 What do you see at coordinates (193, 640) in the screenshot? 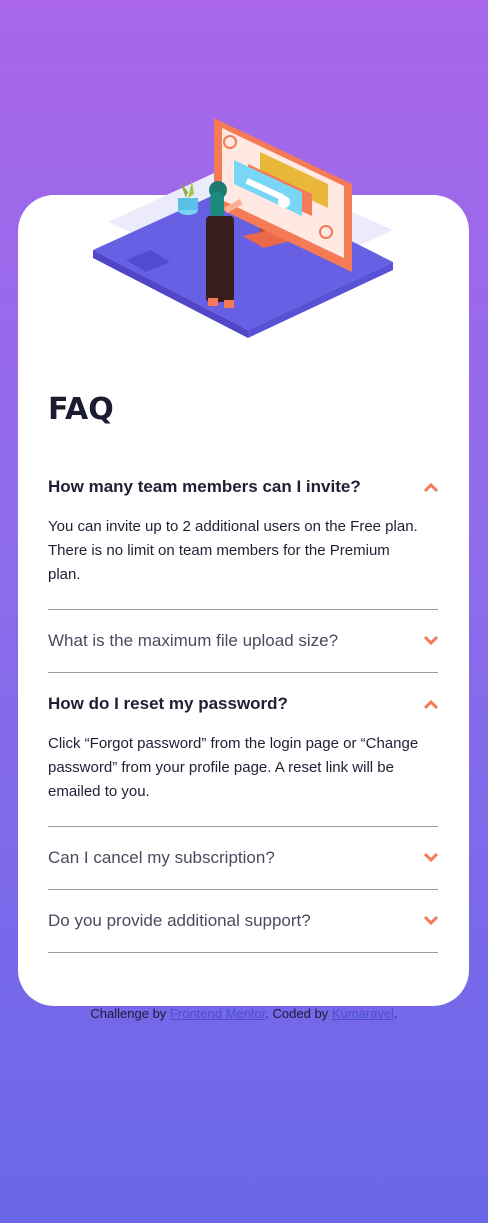
I see `faq-question: What is the maximum file upload size?` at bounding box center [193, 640].